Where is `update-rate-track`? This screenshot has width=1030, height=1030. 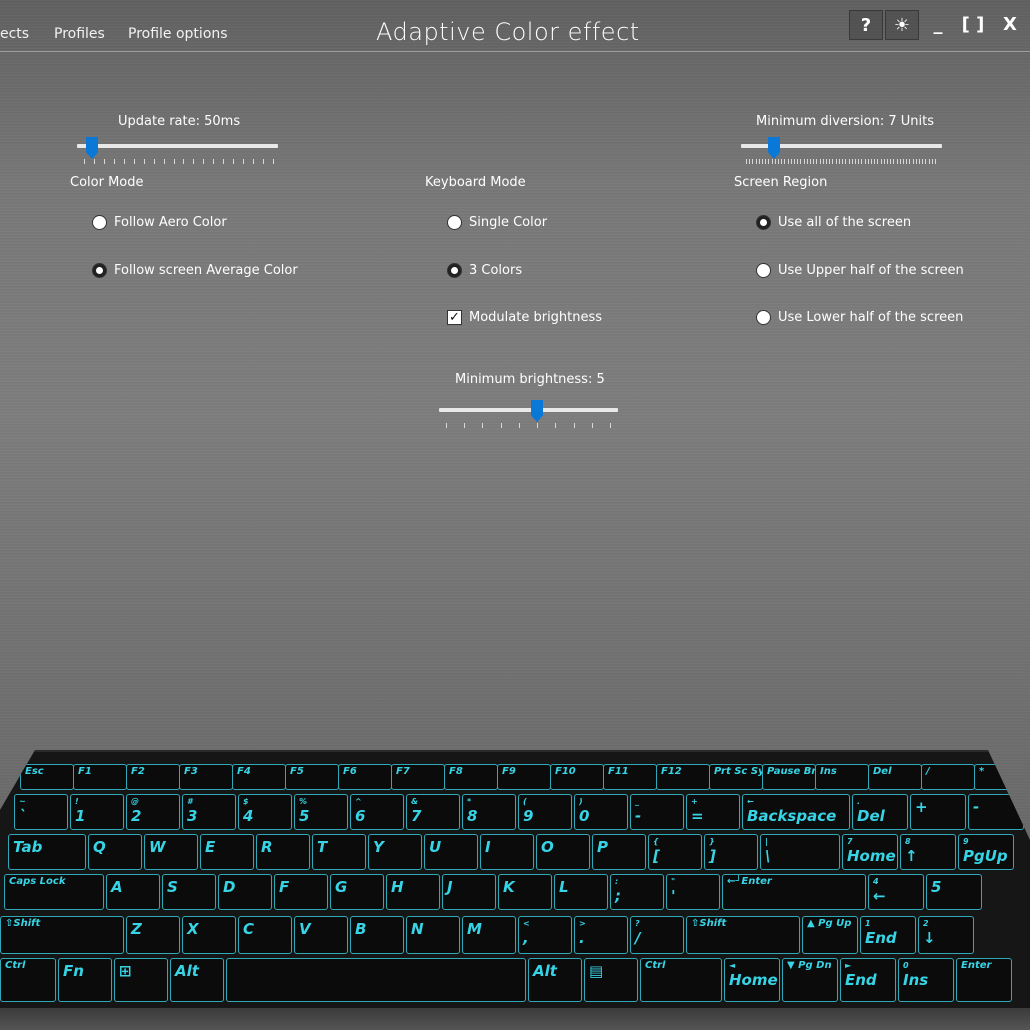
update-rate-track is located at coordinates (177, 146).